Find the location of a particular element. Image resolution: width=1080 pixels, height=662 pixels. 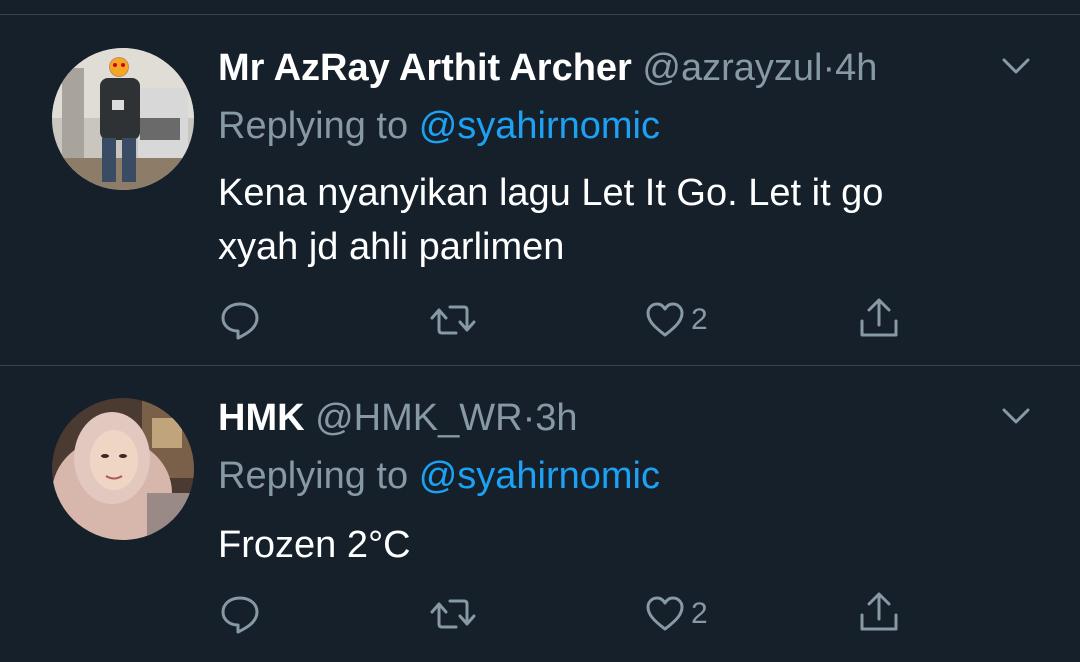

like-count: 2 is located at coordinates (699, 613).